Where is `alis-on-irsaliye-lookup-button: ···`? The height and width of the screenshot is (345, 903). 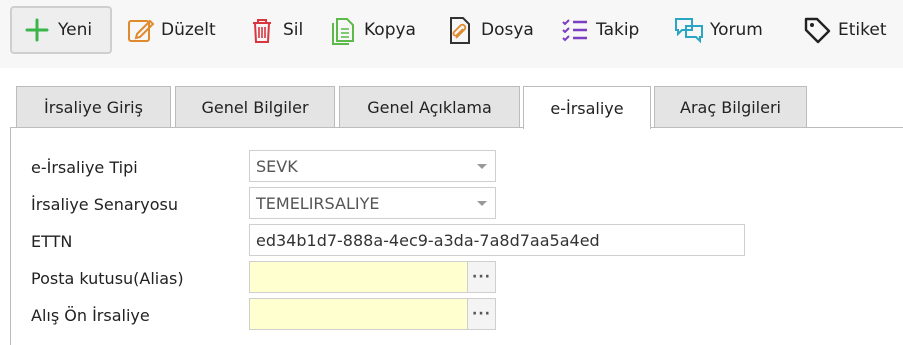 alis-on-irsaliye-lookup-button: ··· is located at coordinates (481, 314).